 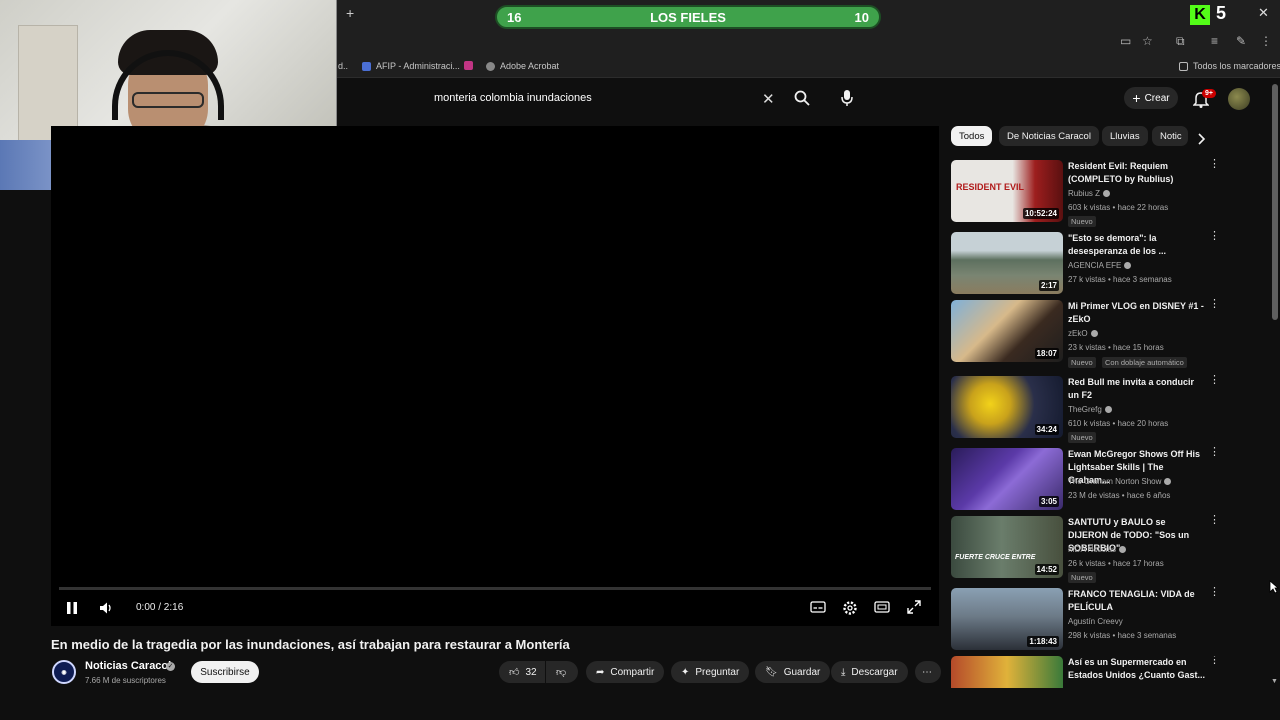 I want to click on microphone-icon, so click(x=847, y=100).